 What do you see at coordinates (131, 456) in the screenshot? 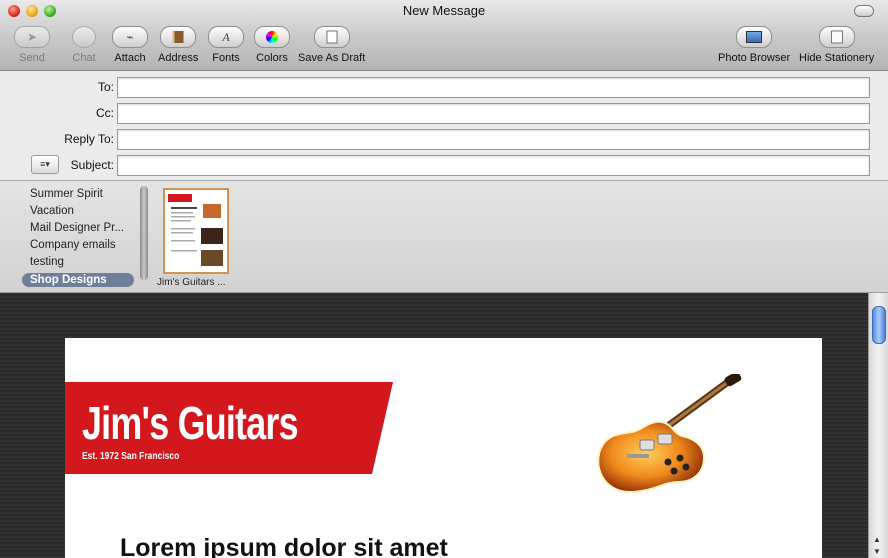
I see `store-tagline: Est. 1972 San Francisco` at bounding box center [131, 456].